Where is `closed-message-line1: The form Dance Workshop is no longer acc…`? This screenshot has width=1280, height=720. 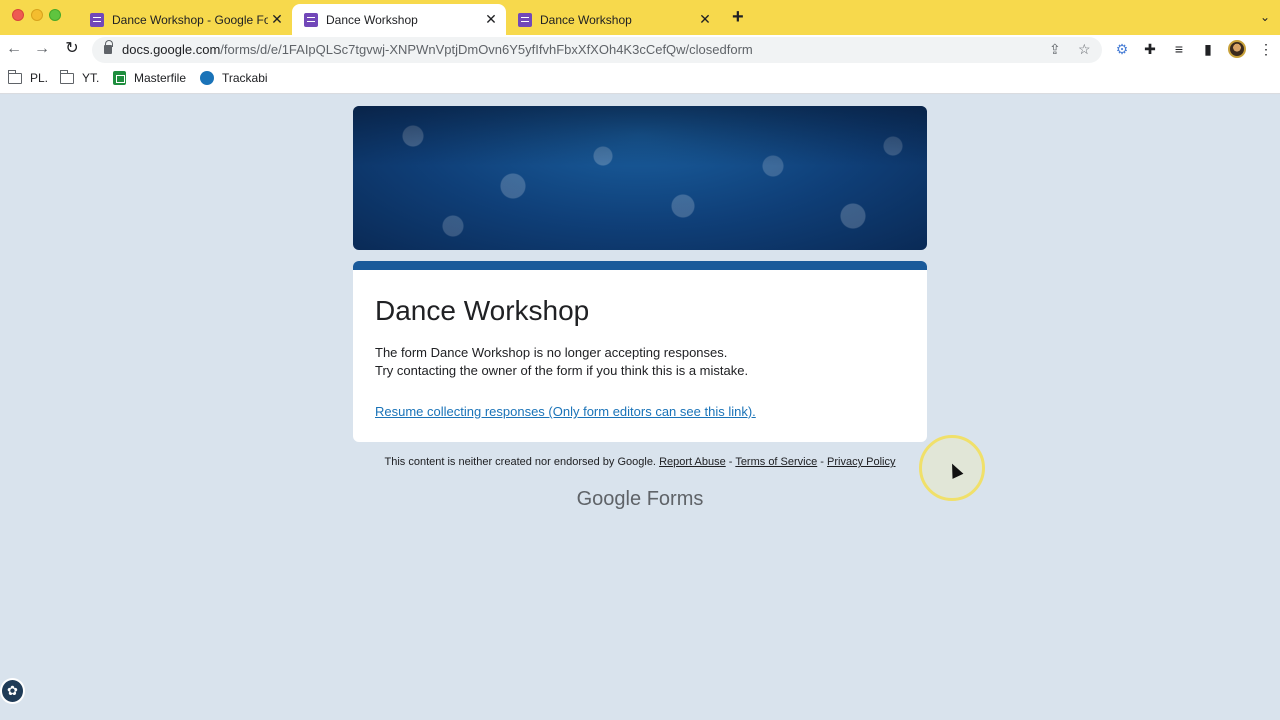 closed-message-line1: The form Dance Workshop is no longer acc… is located at coordinates (551, 352).